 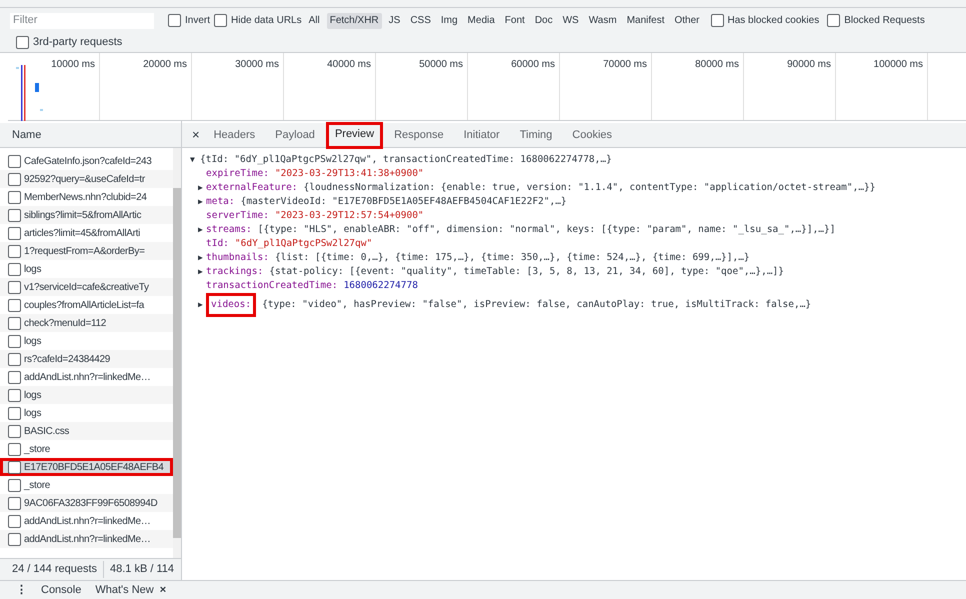 I want to click on request-row: siblings?limit=5&fromAllArtic, so click(x=86, y=215).